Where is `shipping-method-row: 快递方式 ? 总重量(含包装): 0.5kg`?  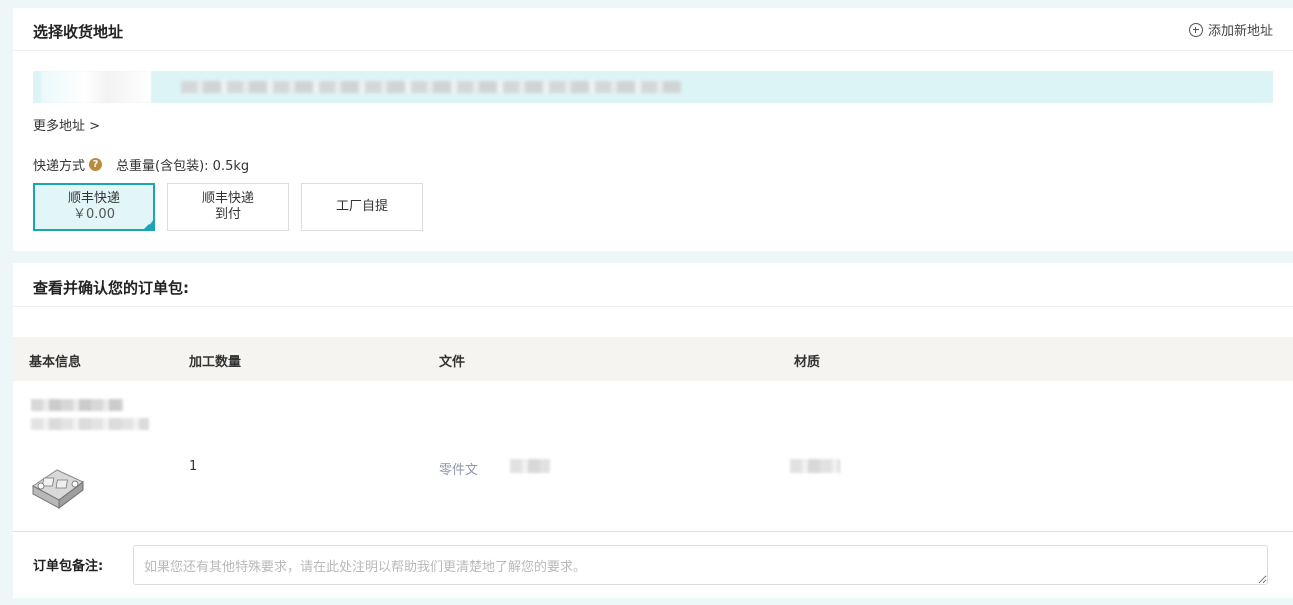 shipping-method-row: 快递方式 ? 总重量(含包装): 0.5kg is located at coordinates (141, 164).